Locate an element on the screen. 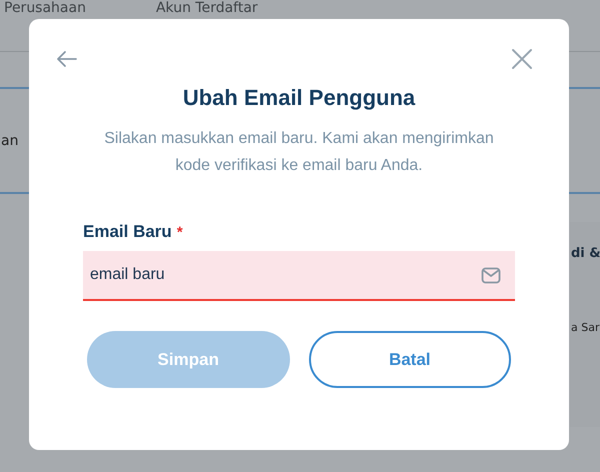 This screenshot has width=600, height=472. card-title: di & is located at coordinates (585, 253).